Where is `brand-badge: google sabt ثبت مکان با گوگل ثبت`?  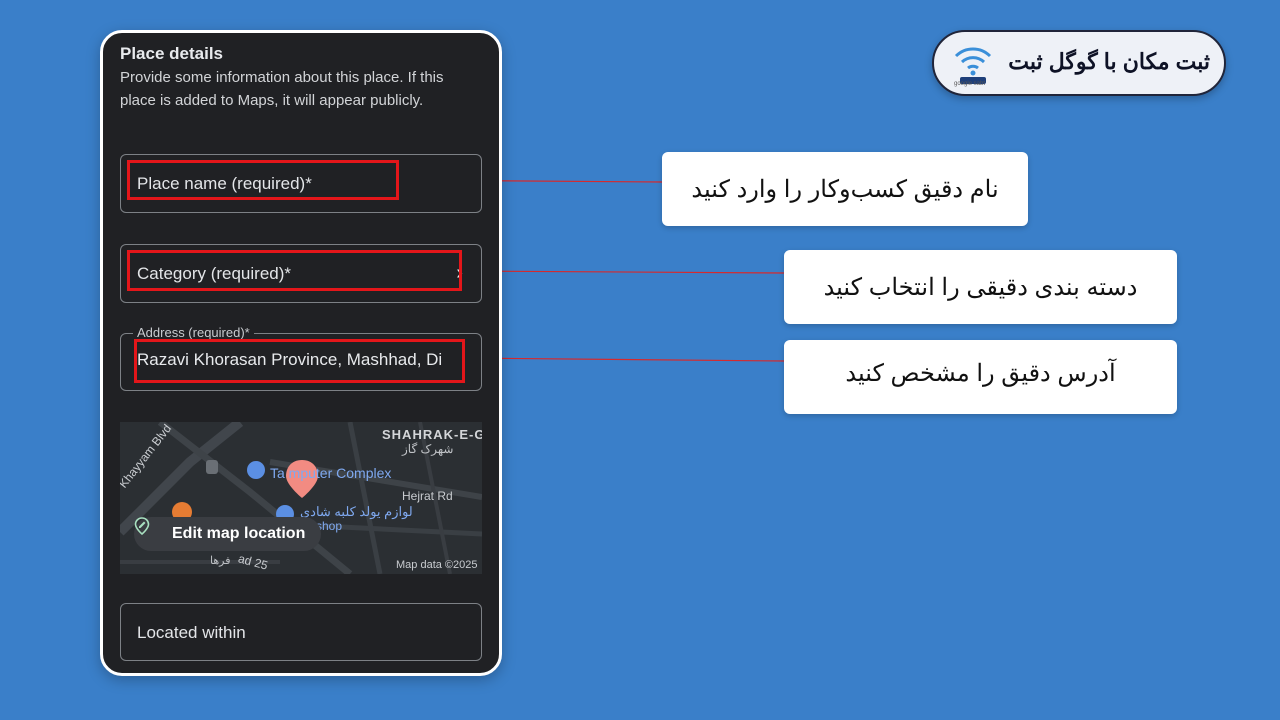 brand-badge: google sabt ثبت مکان با گوگل ثبت is located at coordinates (1079, 63).